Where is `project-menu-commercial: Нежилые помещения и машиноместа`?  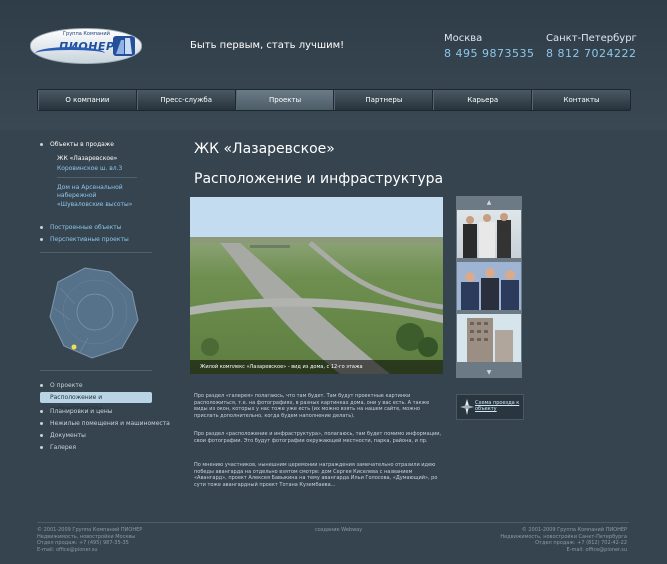 project-menu-commercial: Нежилые помещения и машиноместа is located at coordinates (110, 424).